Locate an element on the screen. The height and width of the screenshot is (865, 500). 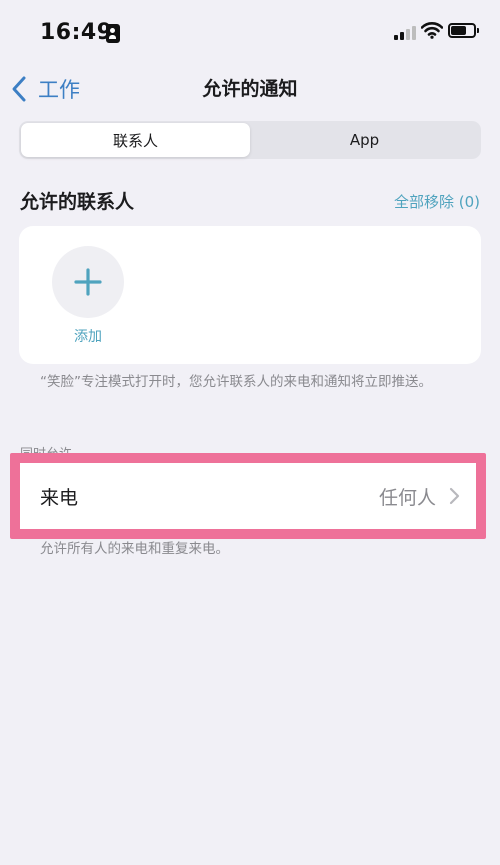
plus-icon is located at coordinates (88, 282).